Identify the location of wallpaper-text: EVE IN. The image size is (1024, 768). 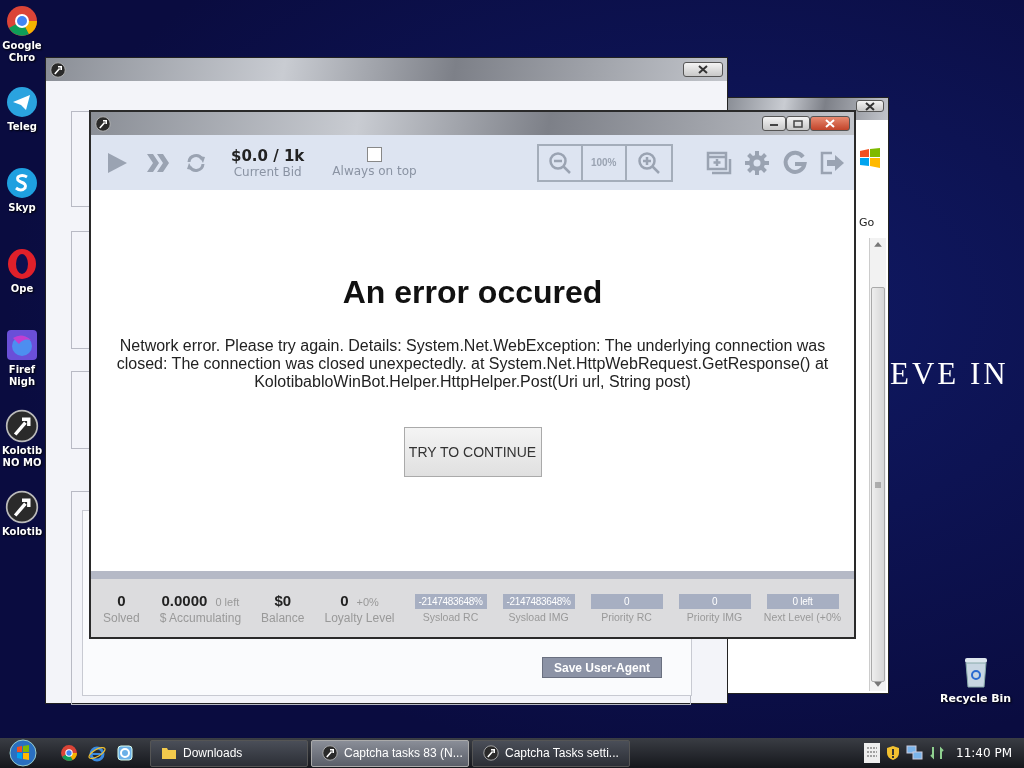
(949, 374).